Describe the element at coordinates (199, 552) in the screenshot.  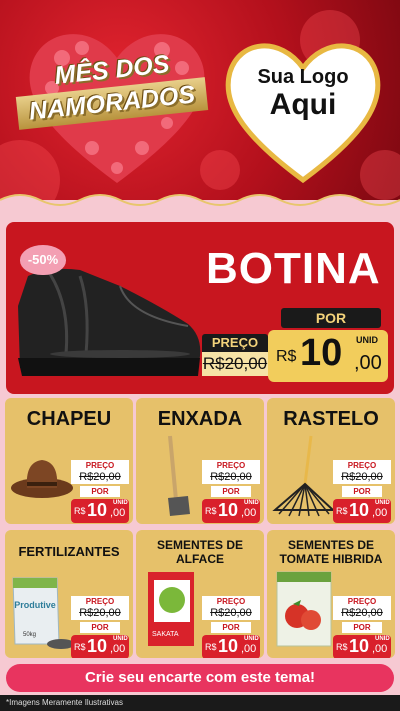
I see `product-title: SEMENTES DE ALFACE` at that location.